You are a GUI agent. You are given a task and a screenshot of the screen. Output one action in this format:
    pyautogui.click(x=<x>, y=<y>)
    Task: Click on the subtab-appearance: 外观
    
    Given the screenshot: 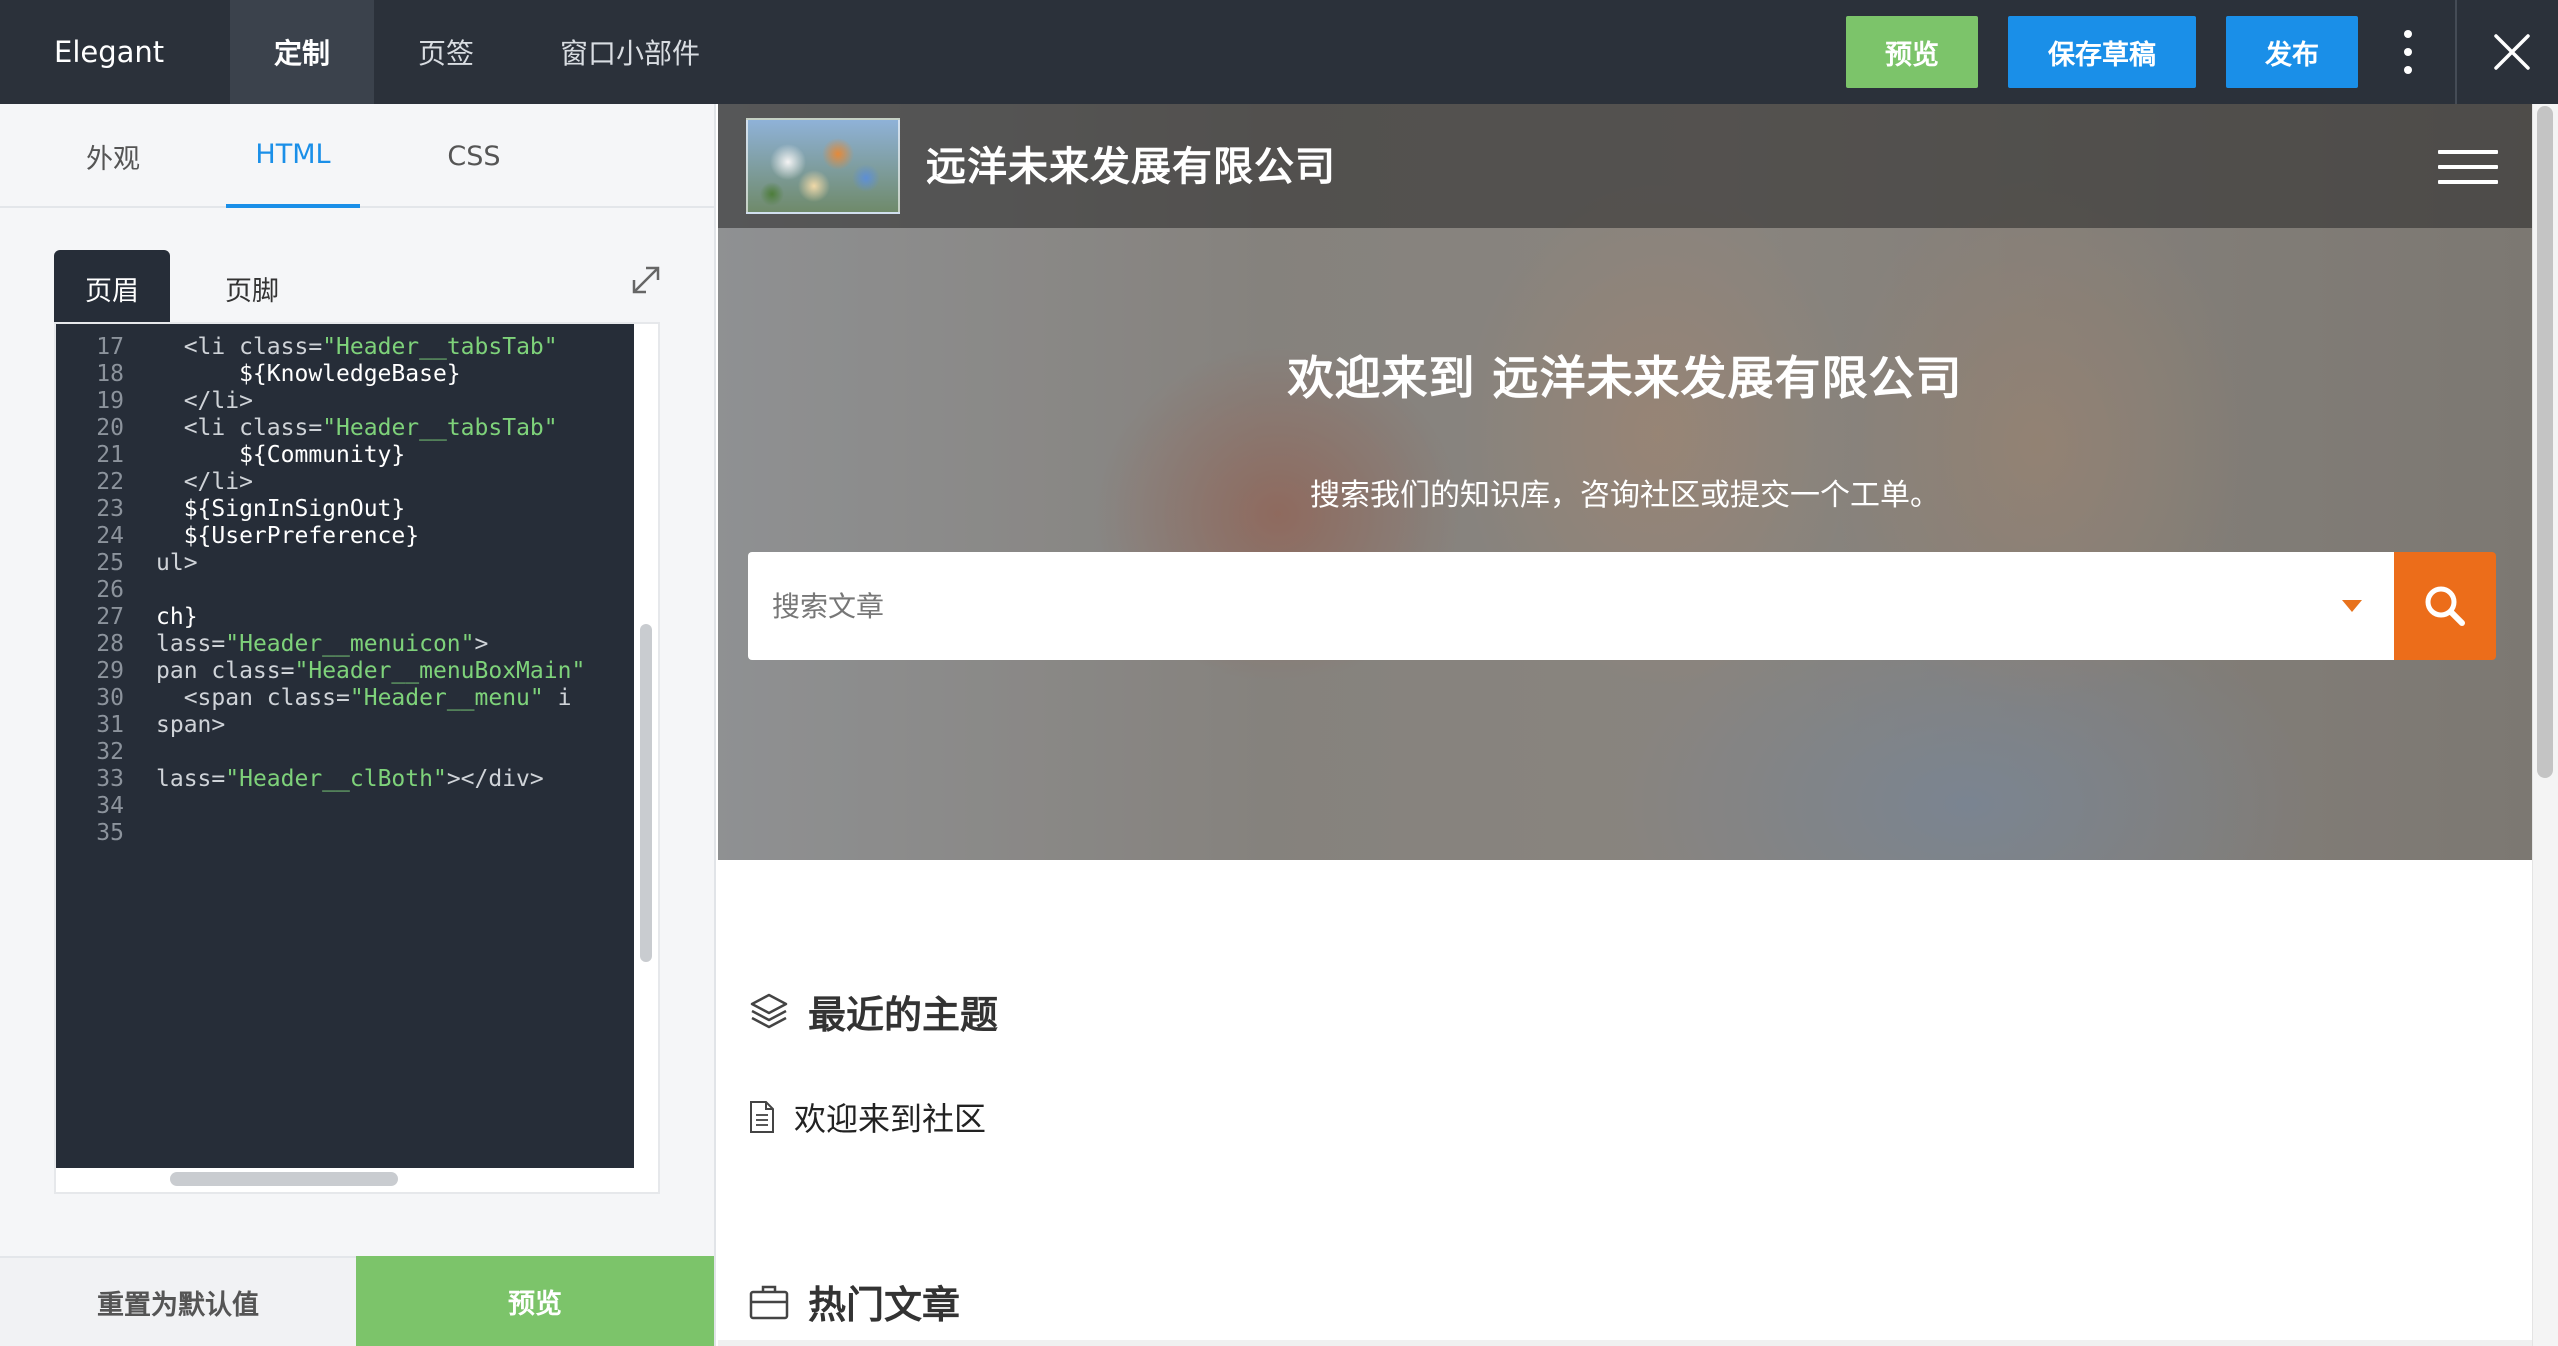 What is the action you would take?
    pyautogui.click(x=113, y=156)
    